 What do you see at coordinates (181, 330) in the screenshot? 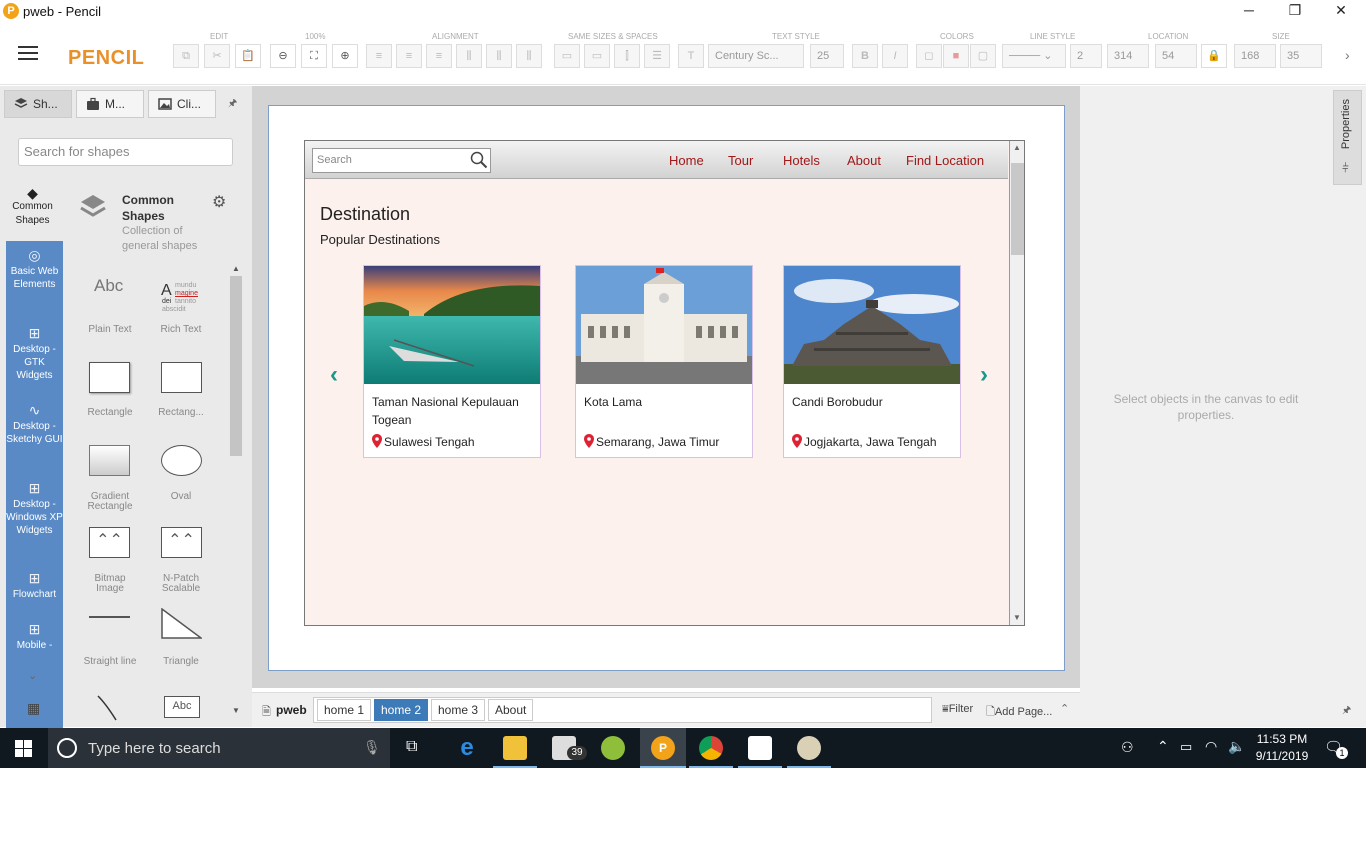
I see `shape-rich-text: Rich Text` at bounding box center [181, 330].